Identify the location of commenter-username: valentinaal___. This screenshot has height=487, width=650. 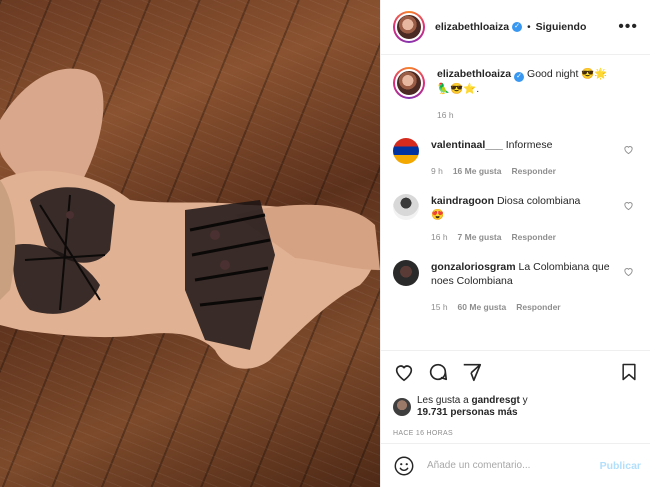
(467, 145).